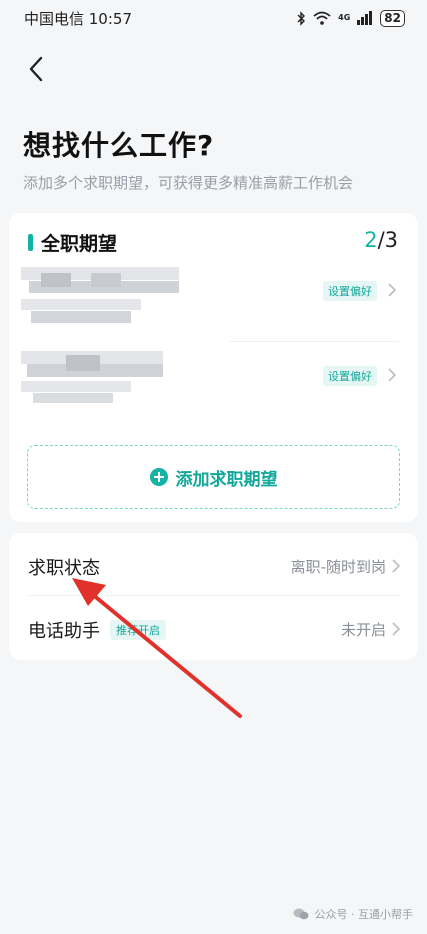 The image size is (427, 934). Describe the element at coordinates (314, 341) in the screenshot. I see `item-divider` at that location.